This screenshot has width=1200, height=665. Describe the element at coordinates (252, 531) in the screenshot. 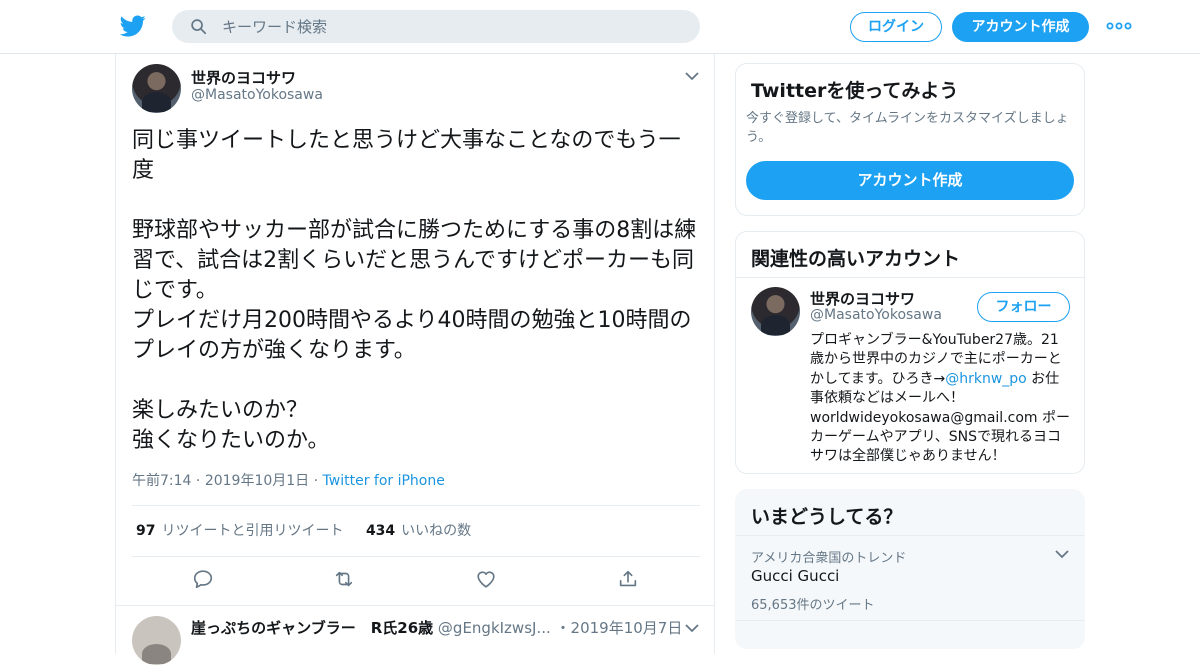

I see `retweet-stat-label: リツイートと引用リツイート` at that location.